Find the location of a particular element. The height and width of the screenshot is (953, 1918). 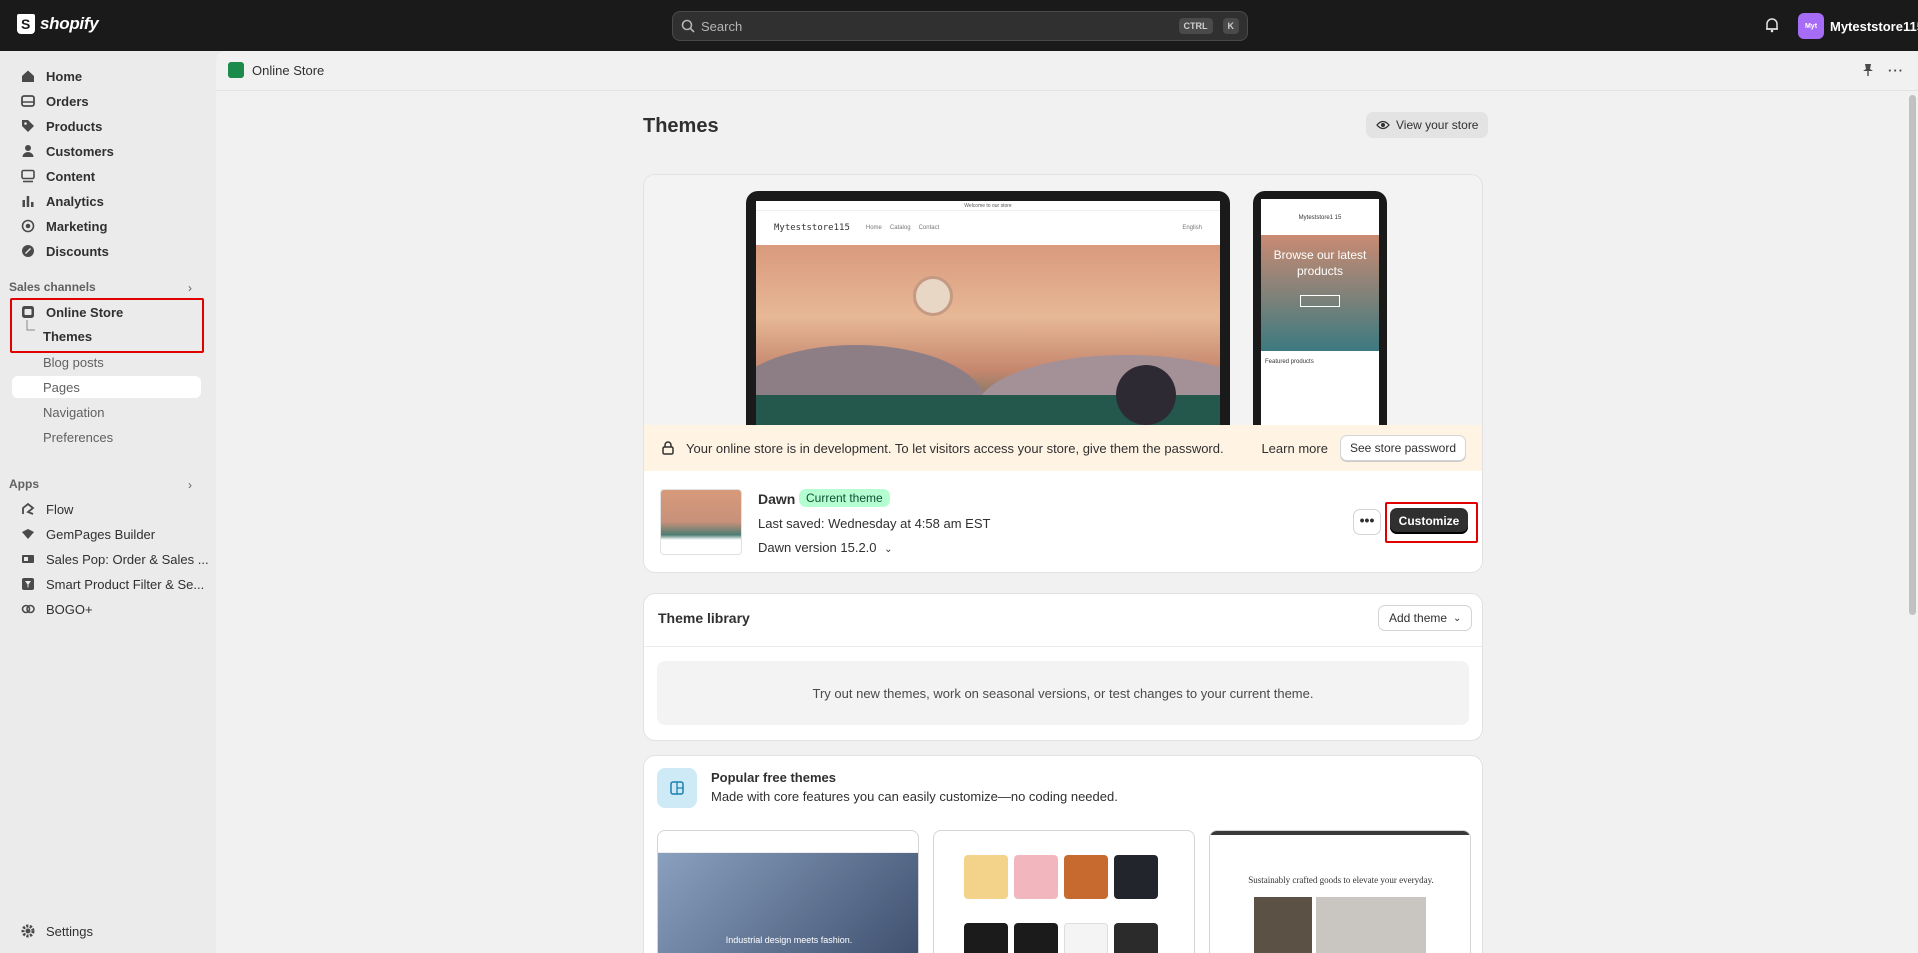

inbox-icon is located at coordinates (28, 101).